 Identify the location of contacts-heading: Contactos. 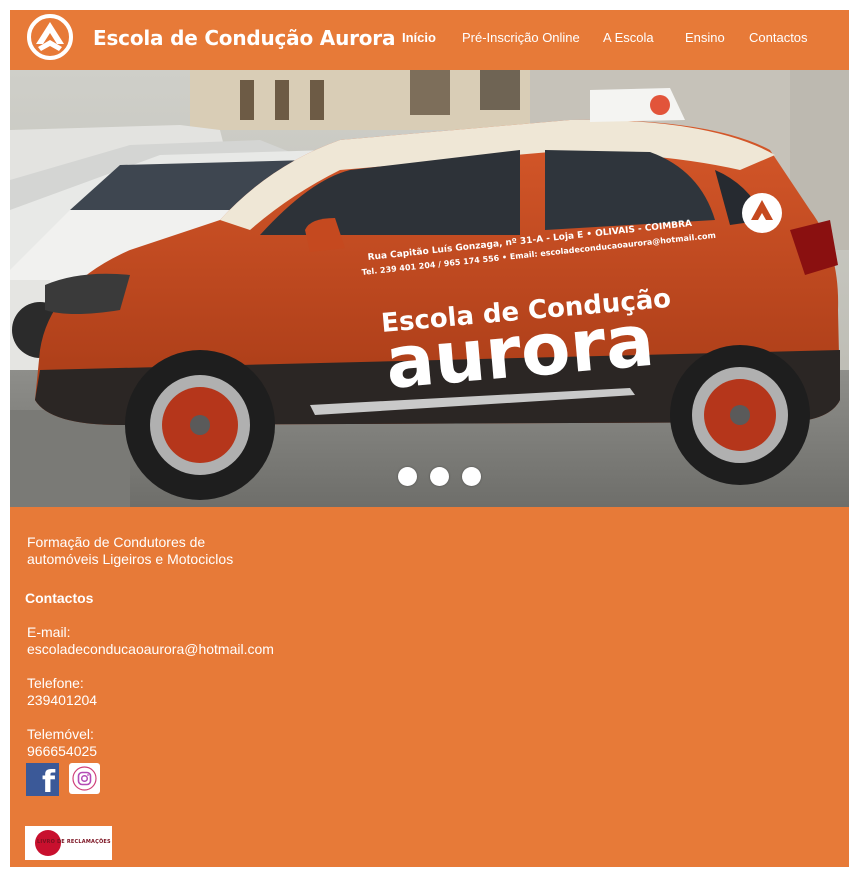
(59, 598).